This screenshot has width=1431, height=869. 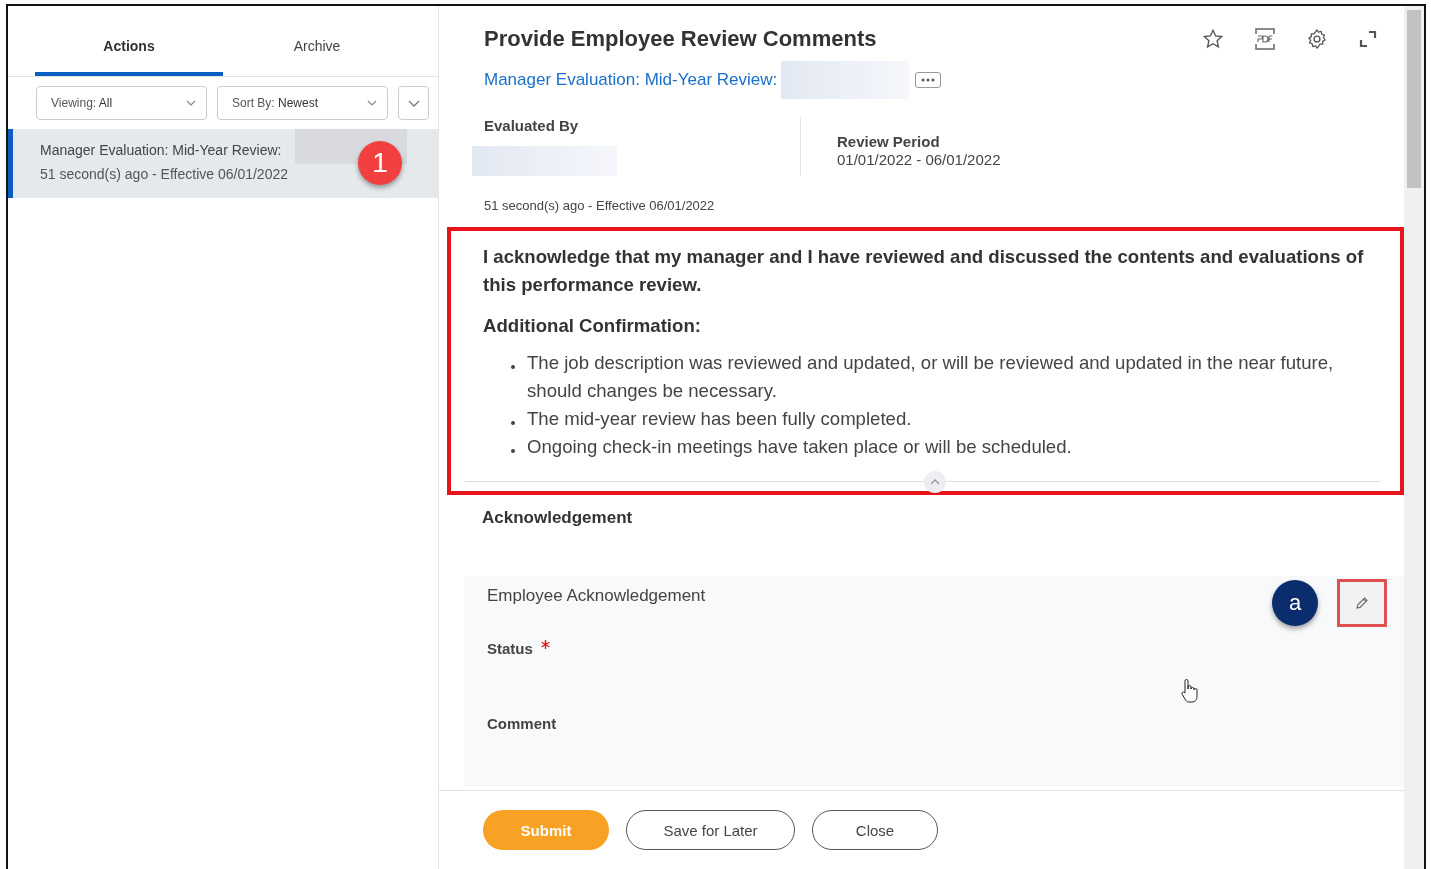 What do you see at coordinates (680, 39) in the screenshot?
I see `page-title: Provide Employee Review Comments` at bounding box center [680, 39].